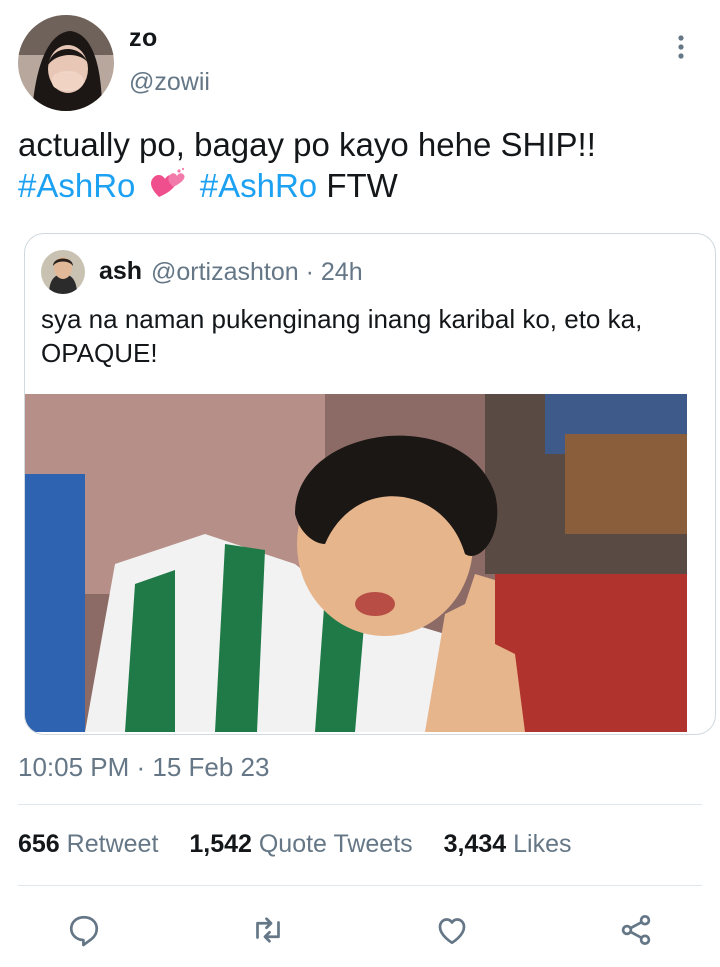  Describe the element at coordinates (168, 188) in the screenshot. I see `two-hearts-emoji` at that location.